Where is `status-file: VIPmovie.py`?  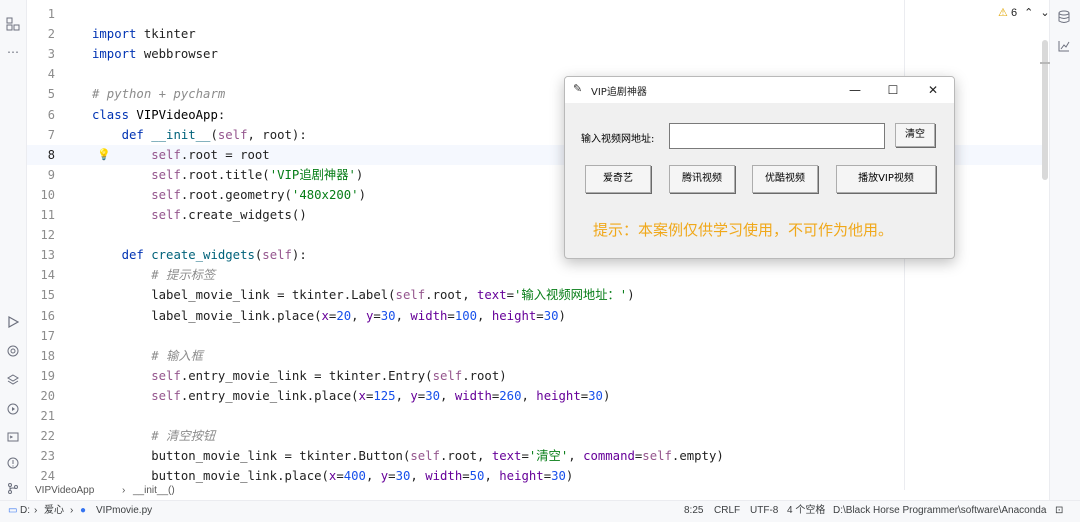 status-file: VIPmovie.py is located at coordinates (124, 511).